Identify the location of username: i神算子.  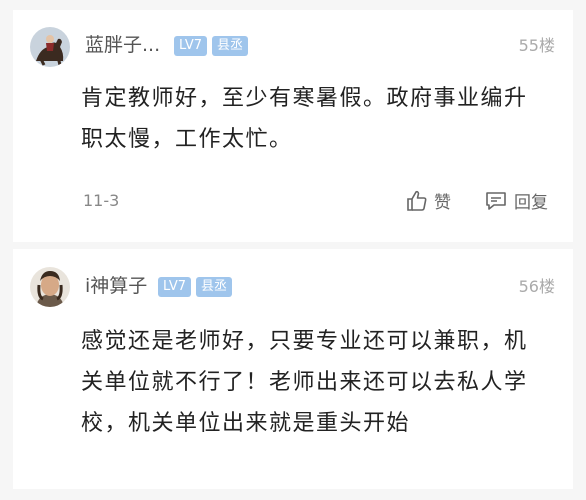
(116, 286).